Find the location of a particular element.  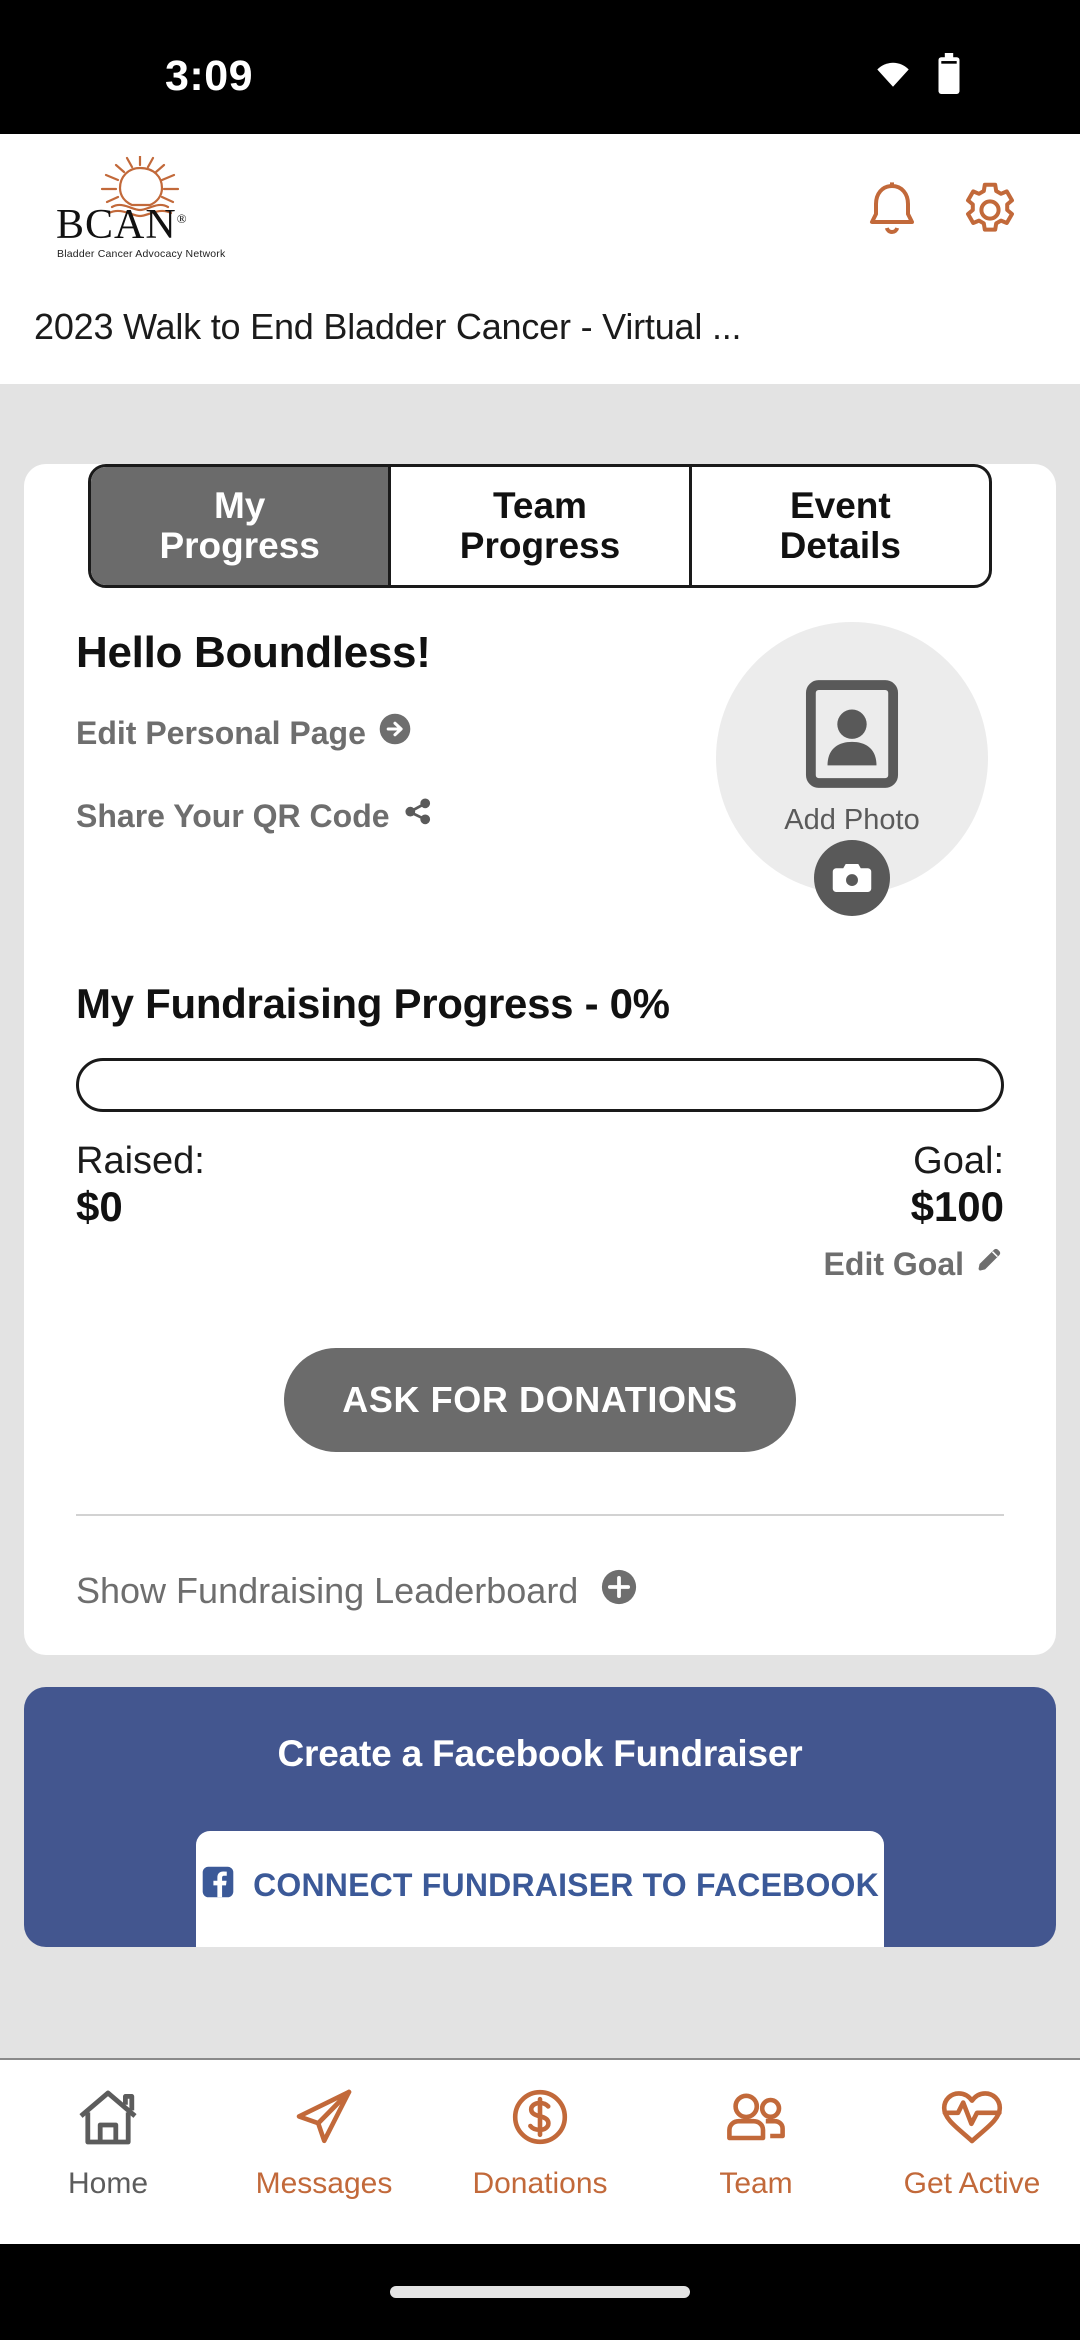

goal-label: Goal: is located at coordinates (958, 1161).